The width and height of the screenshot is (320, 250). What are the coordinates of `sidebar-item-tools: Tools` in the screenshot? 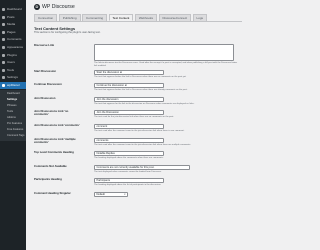 It's located at (13, 70).